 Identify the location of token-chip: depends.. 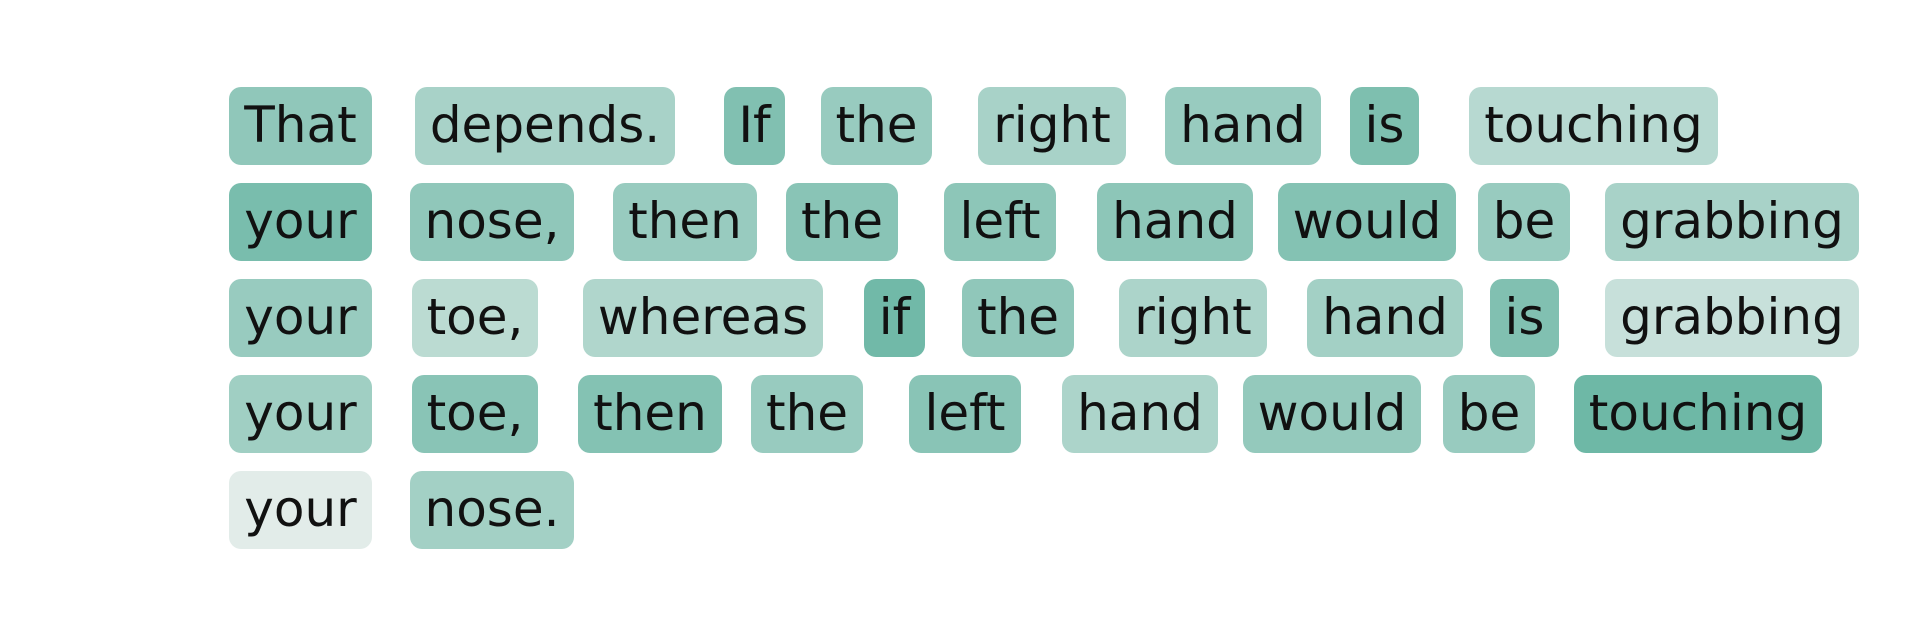
(545, 126).